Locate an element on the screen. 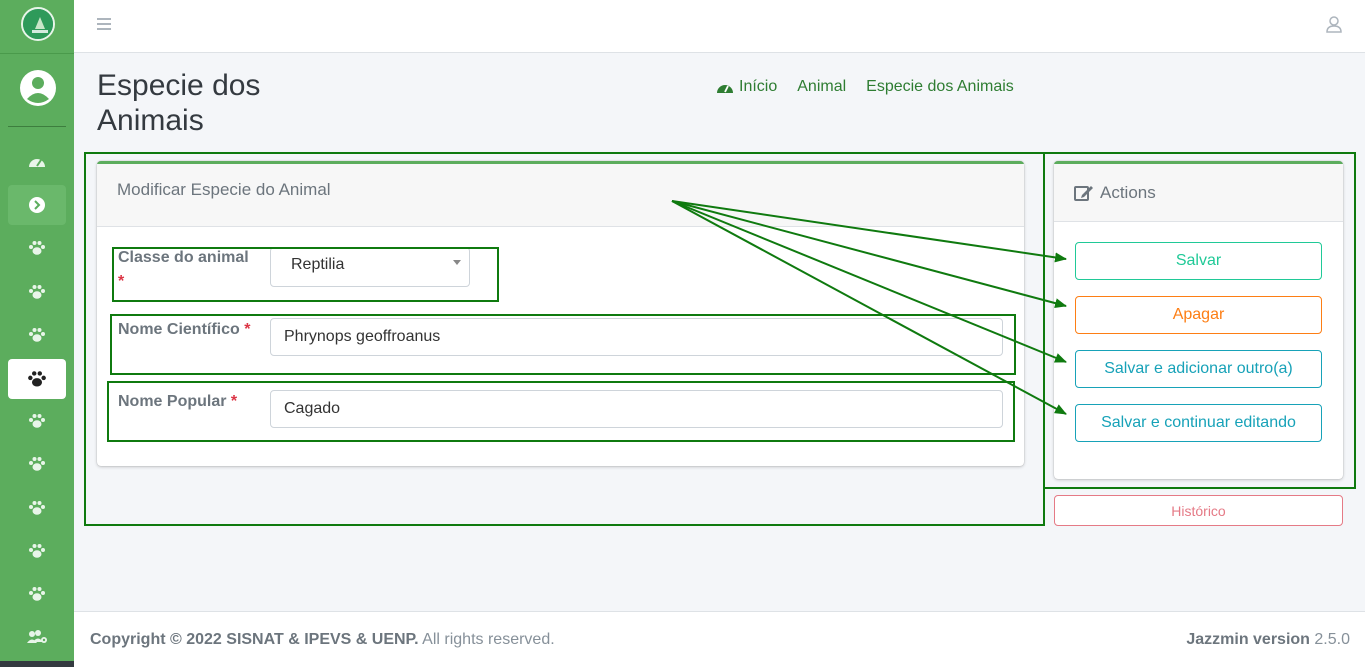  page-title: Especie dos Animais is located at coordinates (179, 103).